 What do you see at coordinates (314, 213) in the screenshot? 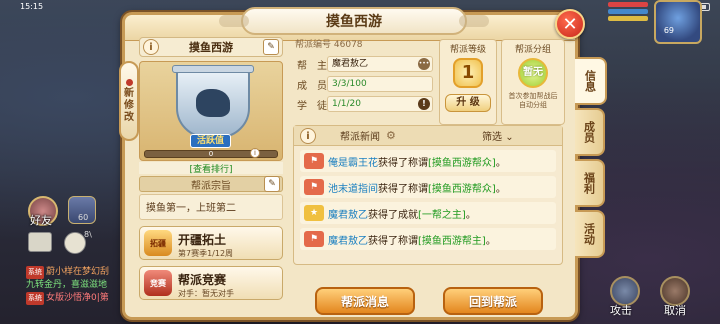
I see `achievement-star-icon: ★` at bounding box center [314, 213].